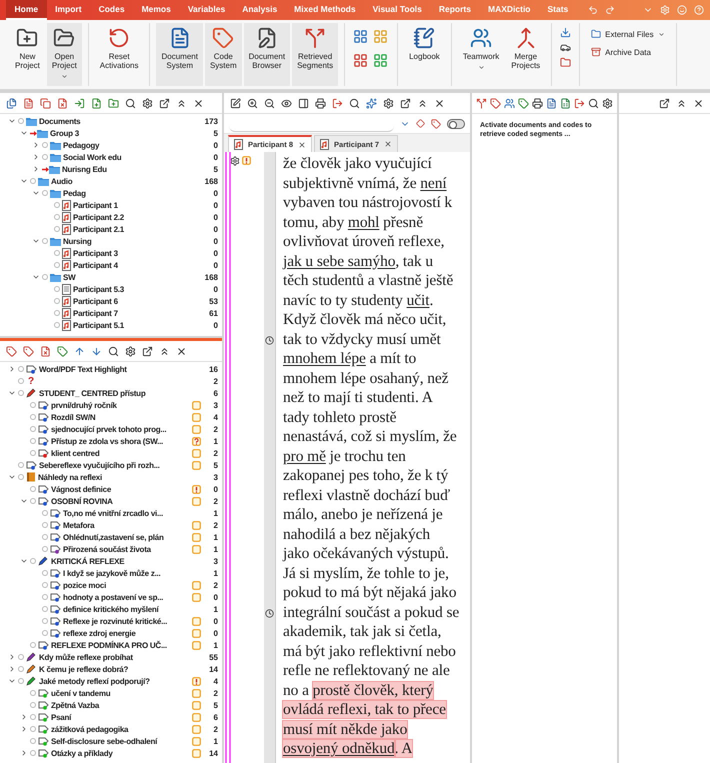  I want to click on activation-arrow-icon, so click(45, 169).